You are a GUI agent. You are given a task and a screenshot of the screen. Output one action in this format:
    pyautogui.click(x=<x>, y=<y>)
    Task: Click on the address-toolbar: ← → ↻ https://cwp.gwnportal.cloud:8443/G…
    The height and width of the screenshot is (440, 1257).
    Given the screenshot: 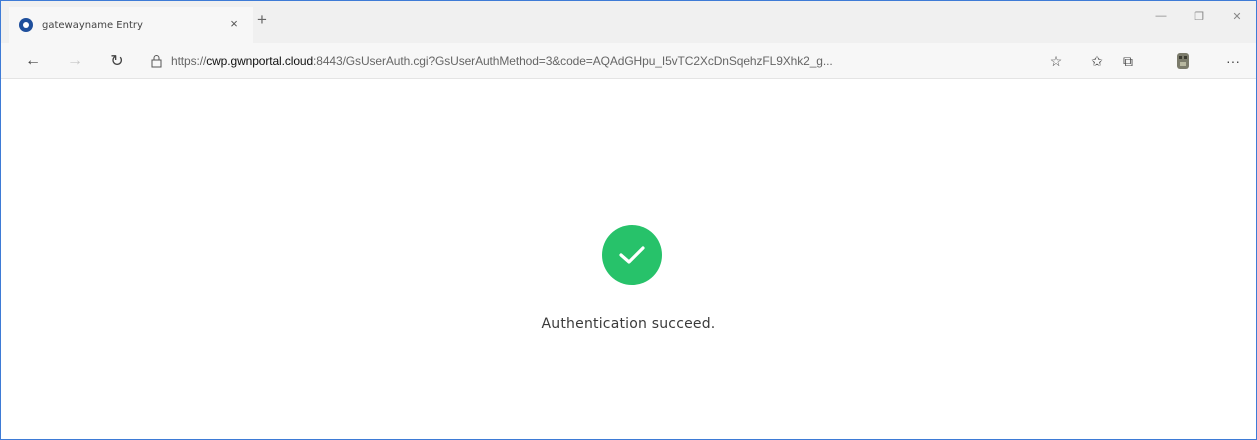 What is the action you would take?
    pyautogui.click(x=628, y=61)
    